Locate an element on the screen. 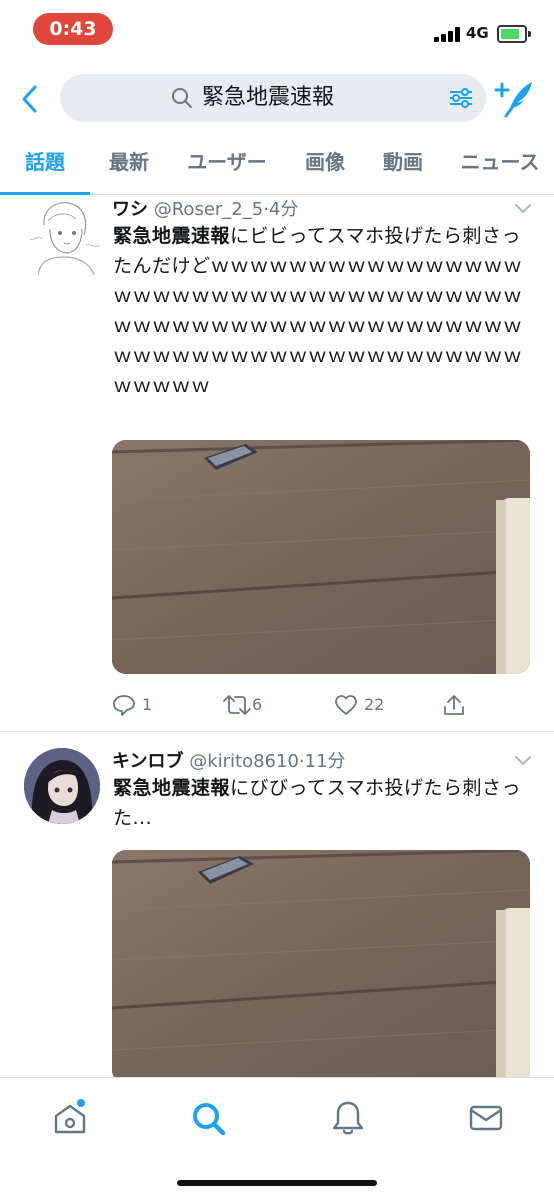 The image size is (554, 1201). tab-trending: 話題 is located at coordinates (45, 163).